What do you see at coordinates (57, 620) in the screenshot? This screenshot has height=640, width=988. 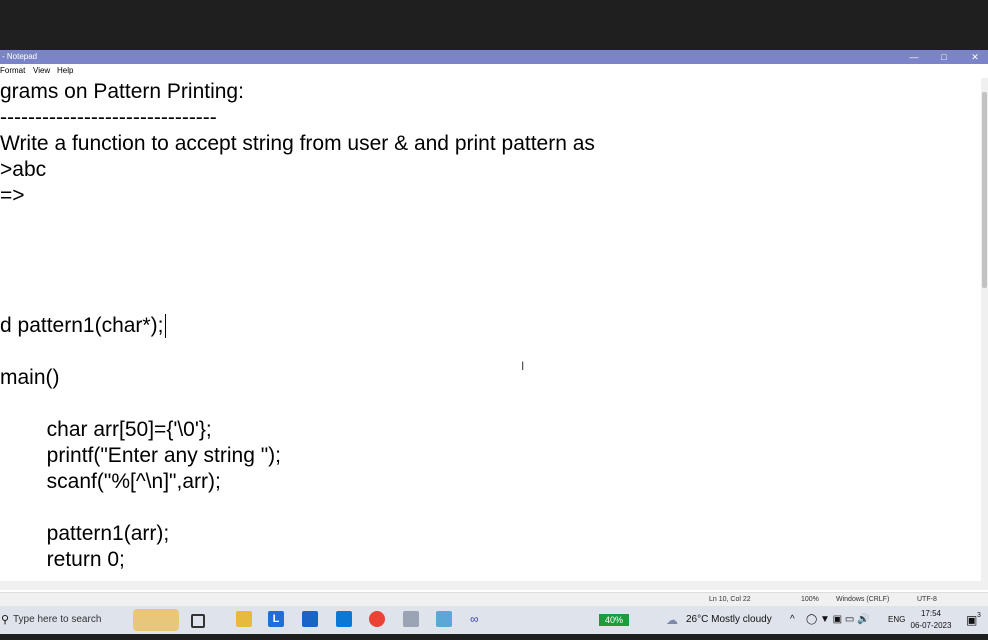 I see `taskbar-search-input: Type here to search` at bounding box center [57, 620].